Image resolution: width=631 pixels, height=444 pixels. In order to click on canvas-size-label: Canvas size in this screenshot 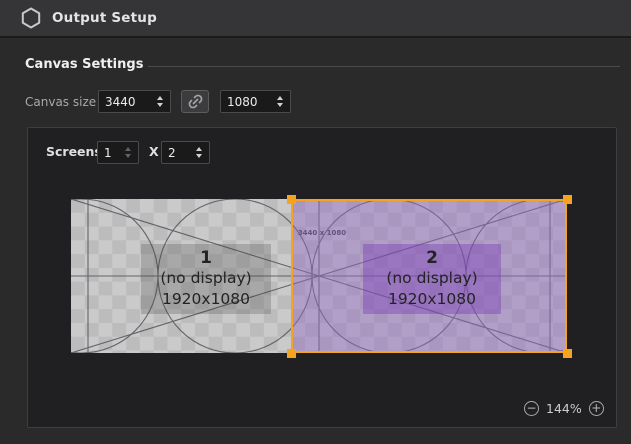, I will do `click(61, 102)`.